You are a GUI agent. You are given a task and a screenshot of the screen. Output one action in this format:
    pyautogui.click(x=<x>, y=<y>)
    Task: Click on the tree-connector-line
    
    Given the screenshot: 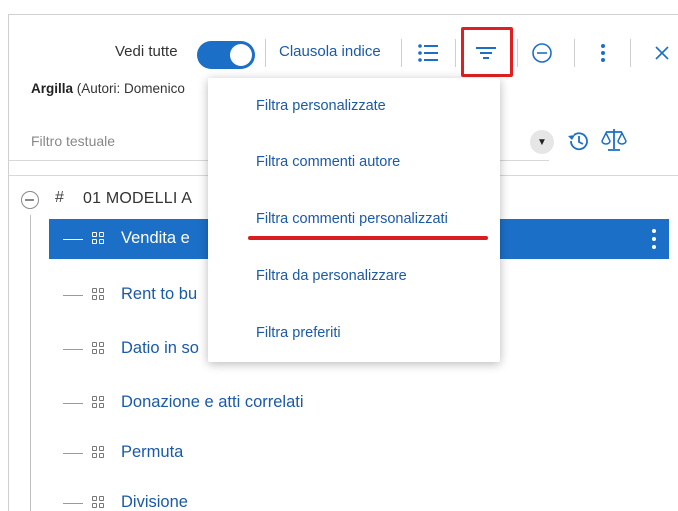 What is the action you would take?
    pyautogui.click(x=30, y=363)
    